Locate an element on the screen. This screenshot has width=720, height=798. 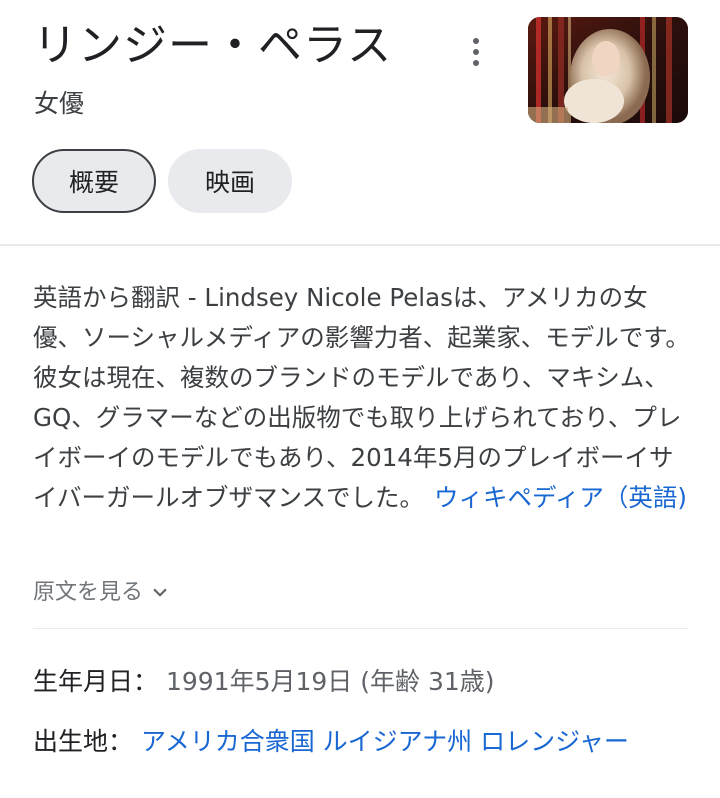
wikipedia-link: ウィキペディア（英語) is located at coordinates (560, 497).